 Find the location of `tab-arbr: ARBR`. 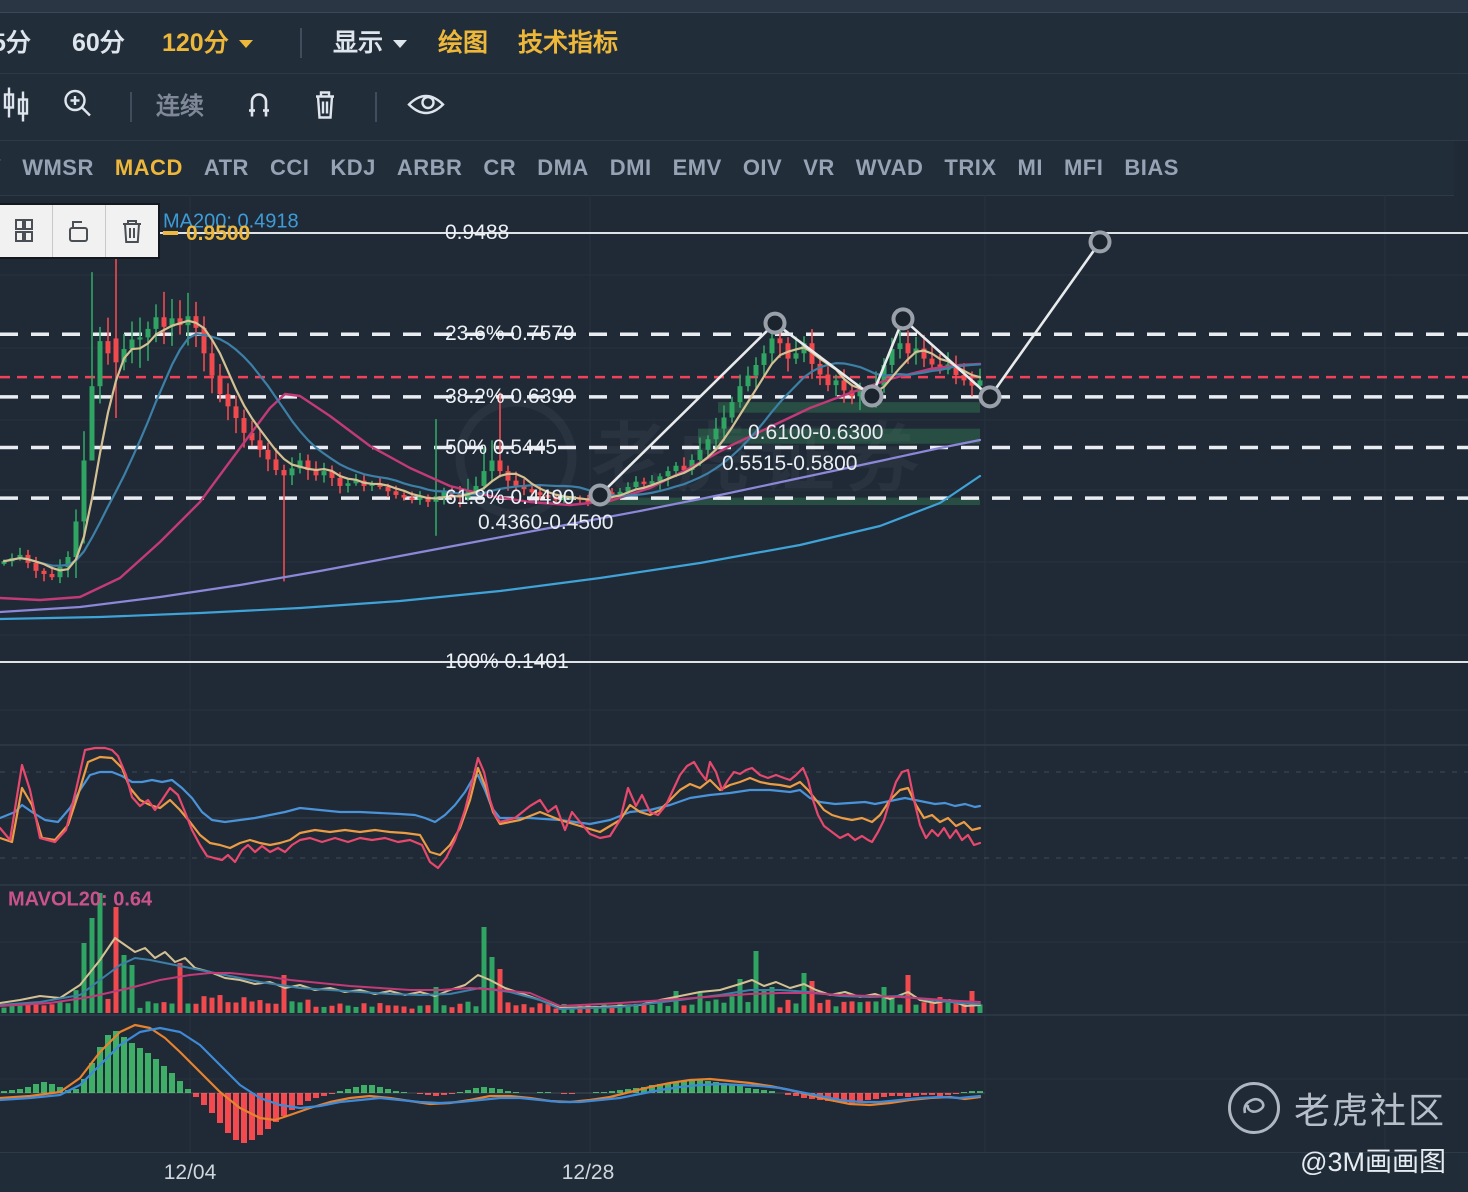

tab-arbr: ARBR is located at coordinates (430, 168).